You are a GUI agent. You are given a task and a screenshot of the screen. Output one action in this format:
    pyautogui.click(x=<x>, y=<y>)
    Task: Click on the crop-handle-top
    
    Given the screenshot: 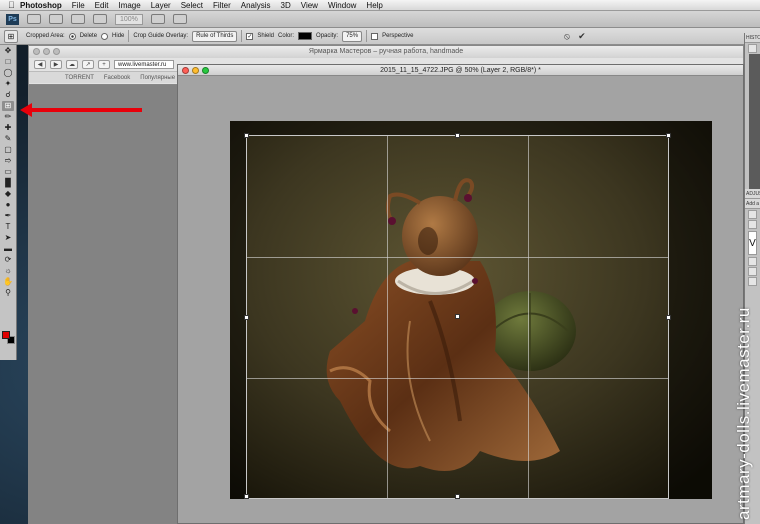 What is the action you would take?
    pyautogui.click(x=457, y=135)
    